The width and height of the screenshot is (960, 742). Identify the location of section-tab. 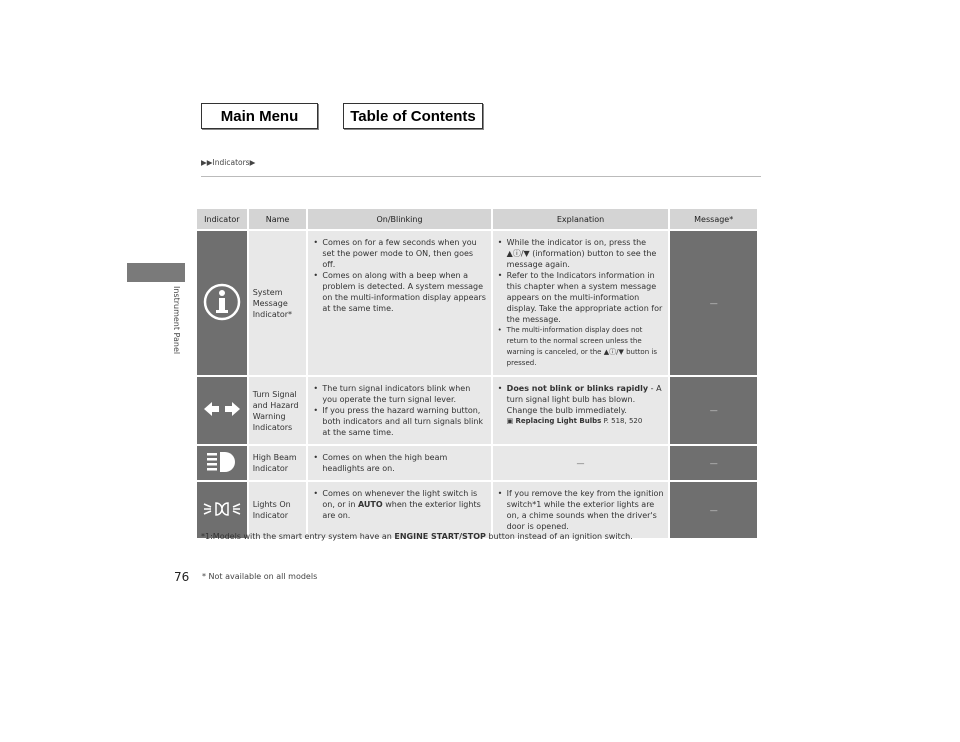
(156, 272).